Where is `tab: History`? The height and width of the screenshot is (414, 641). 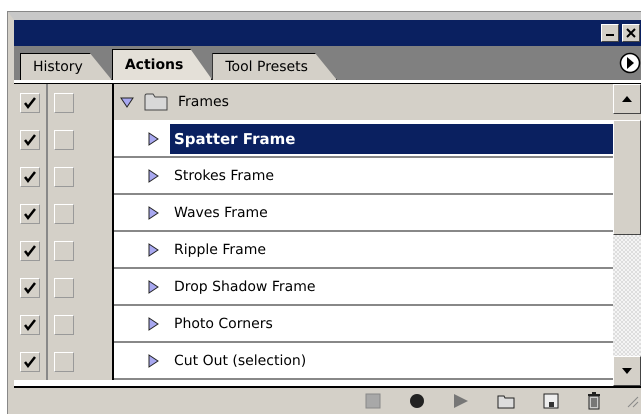 tab: History is located at coordinates (66, 66).